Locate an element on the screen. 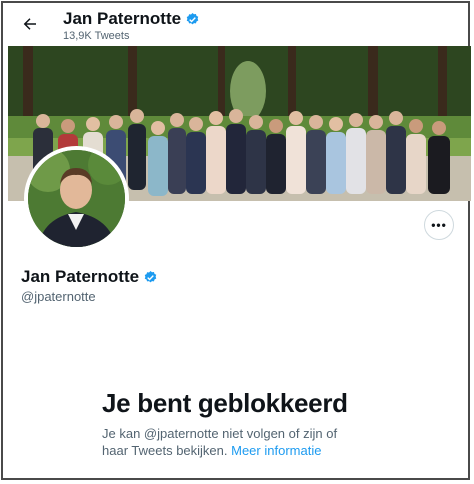 The height and width of the screenshot is (484, 474). profile-avatar is located at coordinates (76, 198).